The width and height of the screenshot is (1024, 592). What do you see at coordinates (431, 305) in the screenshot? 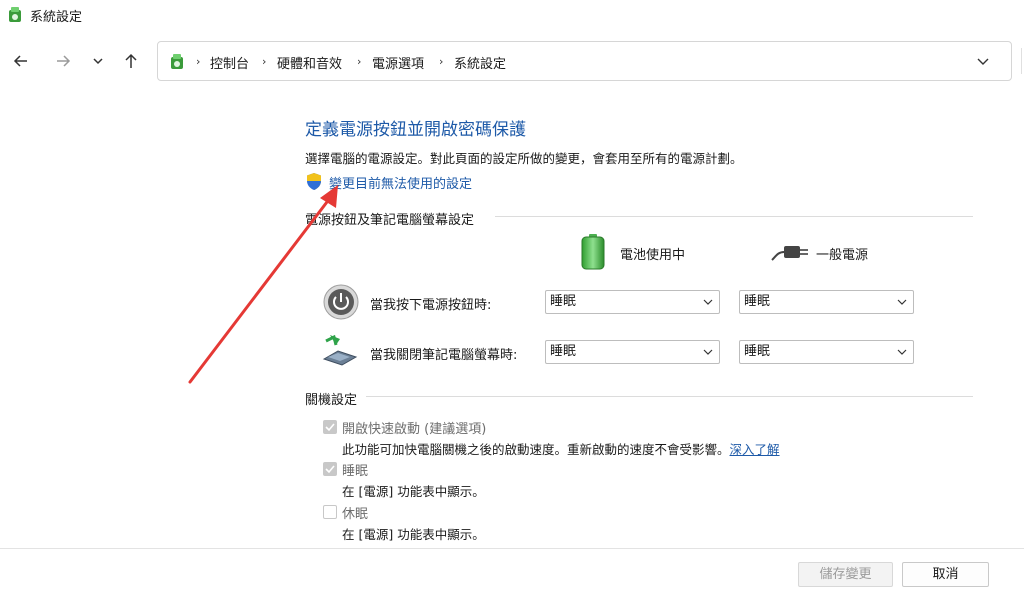
I see `power-button-row-label: 當我按下電源按鈕時:` at bounding box center [431, 305].